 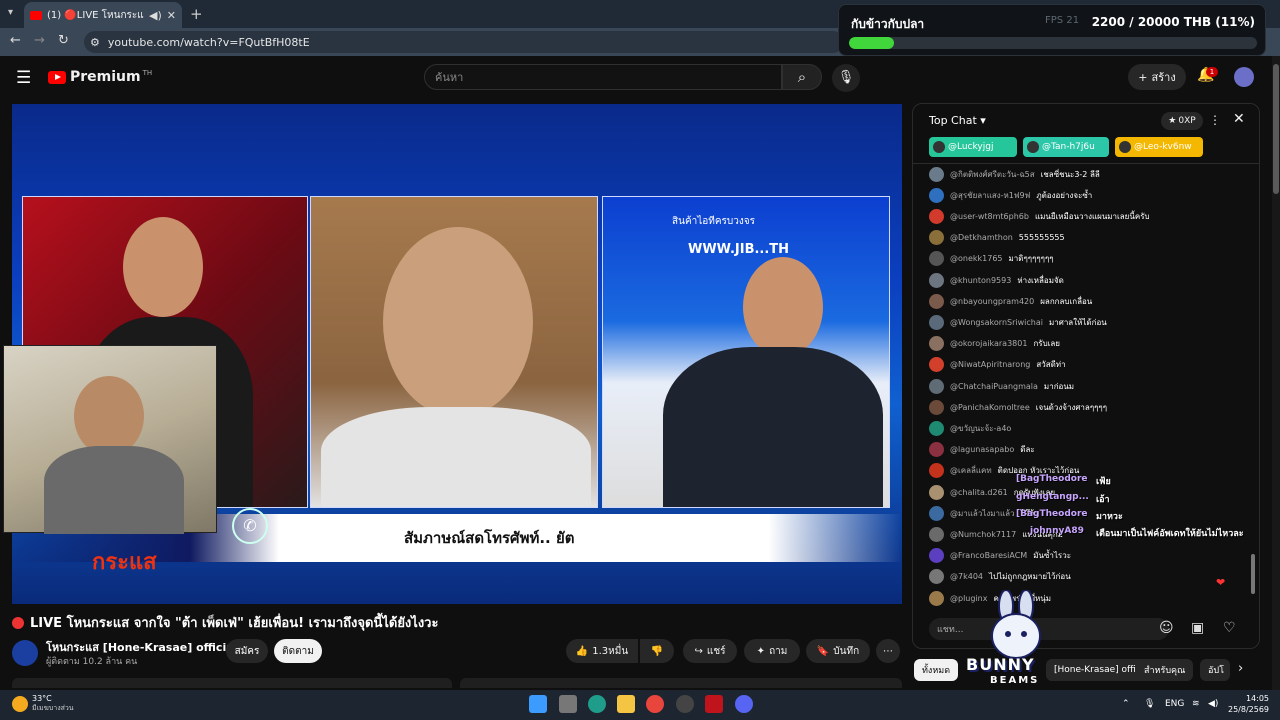 I want to click on weather-widget: 33°C มีเมฆบางส่วน, so click(x=43, y=704).